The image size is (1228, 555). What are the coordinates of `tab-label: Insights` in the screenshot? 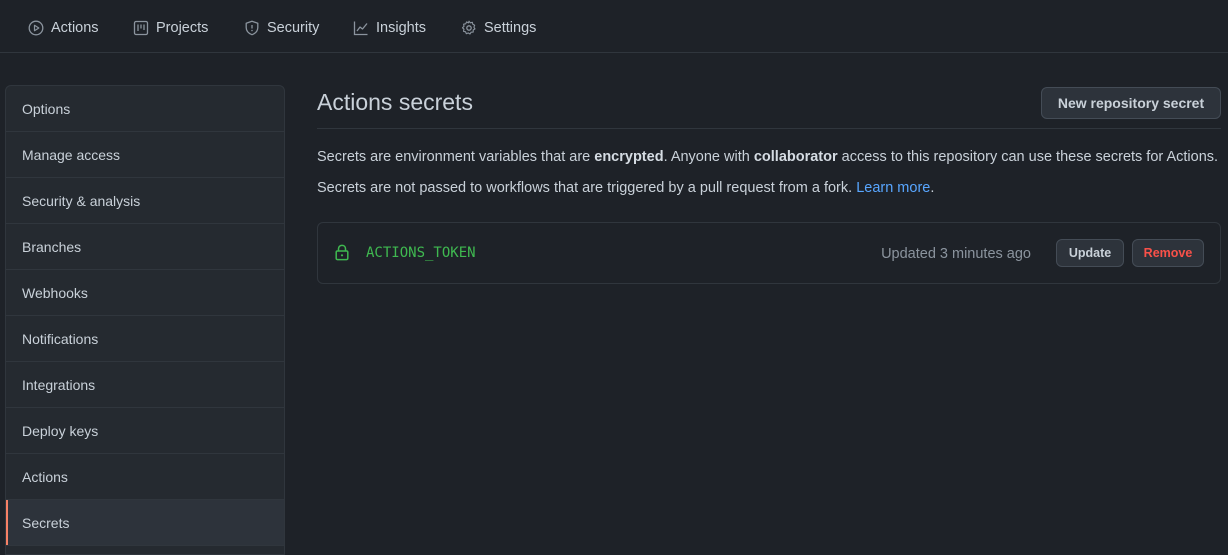 It's located at (401, 28).